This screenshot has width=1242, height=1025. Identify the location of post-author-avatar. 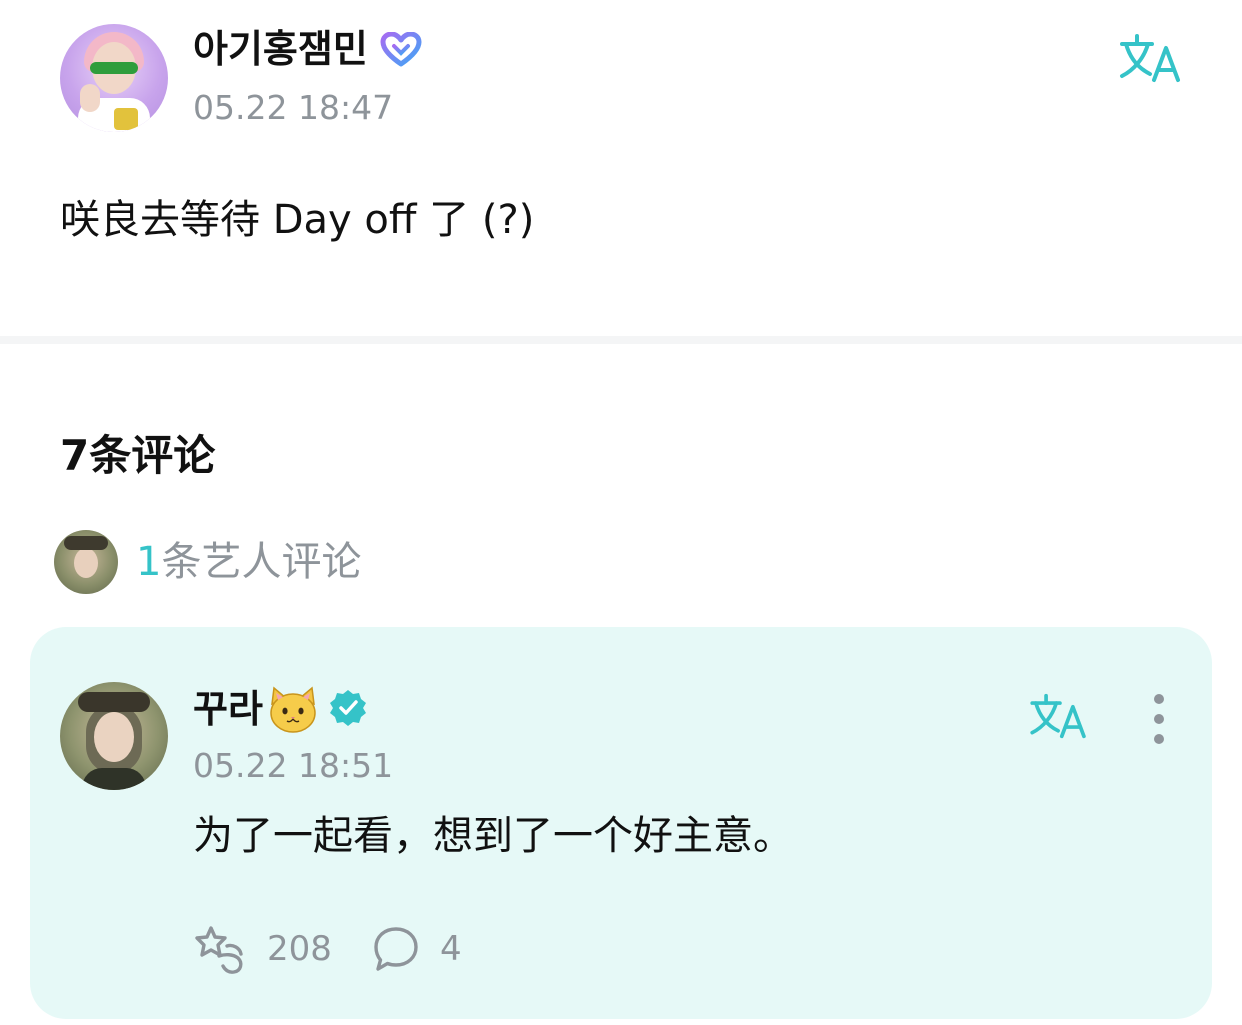
(114, 78).